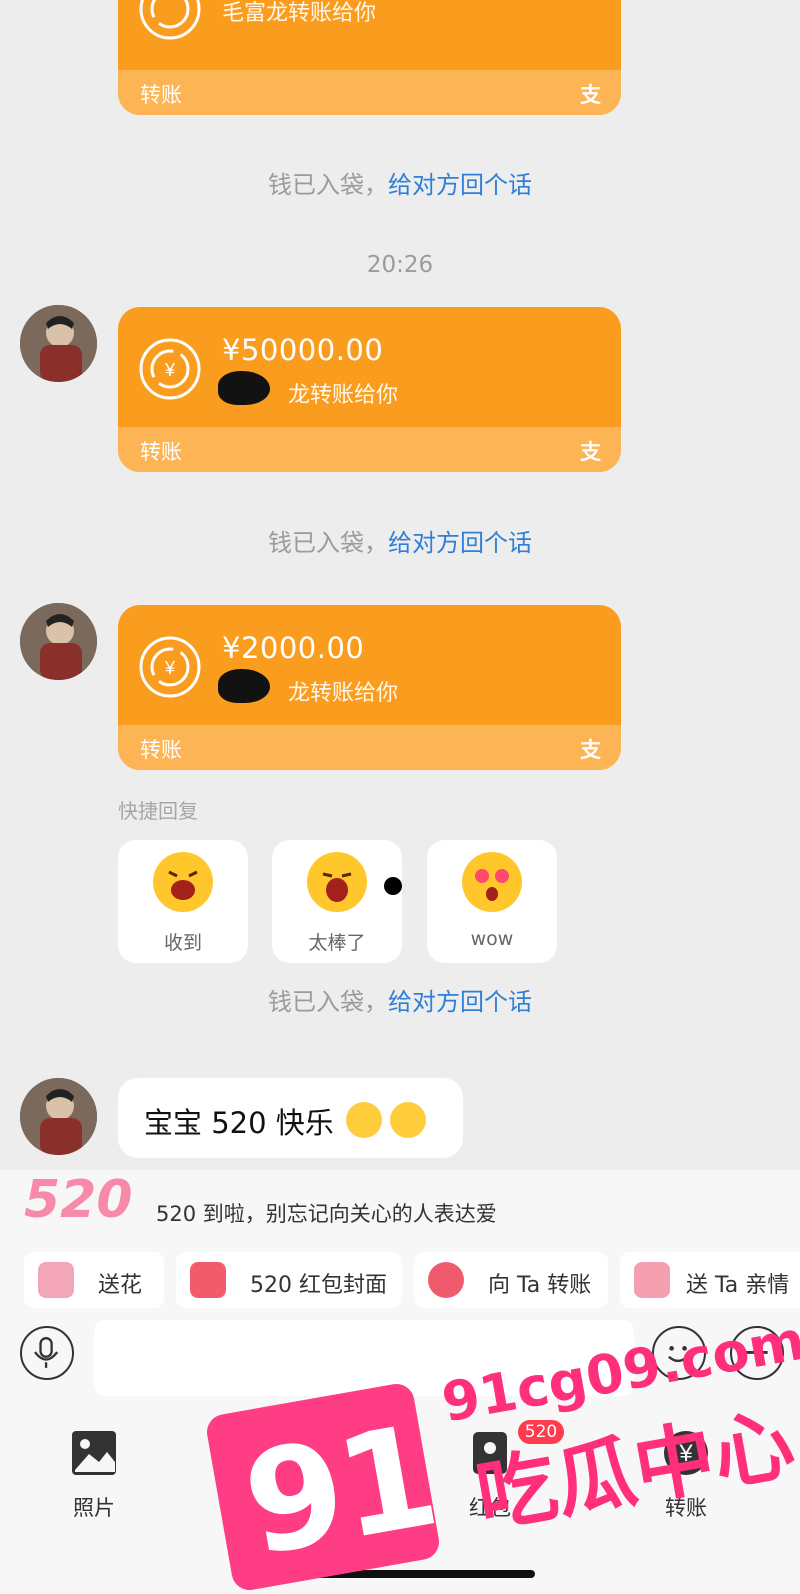  What do you see at coordinates (47, 1353) in the screenshot?
I see `microphone-icon` at bounding box center [47, 1353].